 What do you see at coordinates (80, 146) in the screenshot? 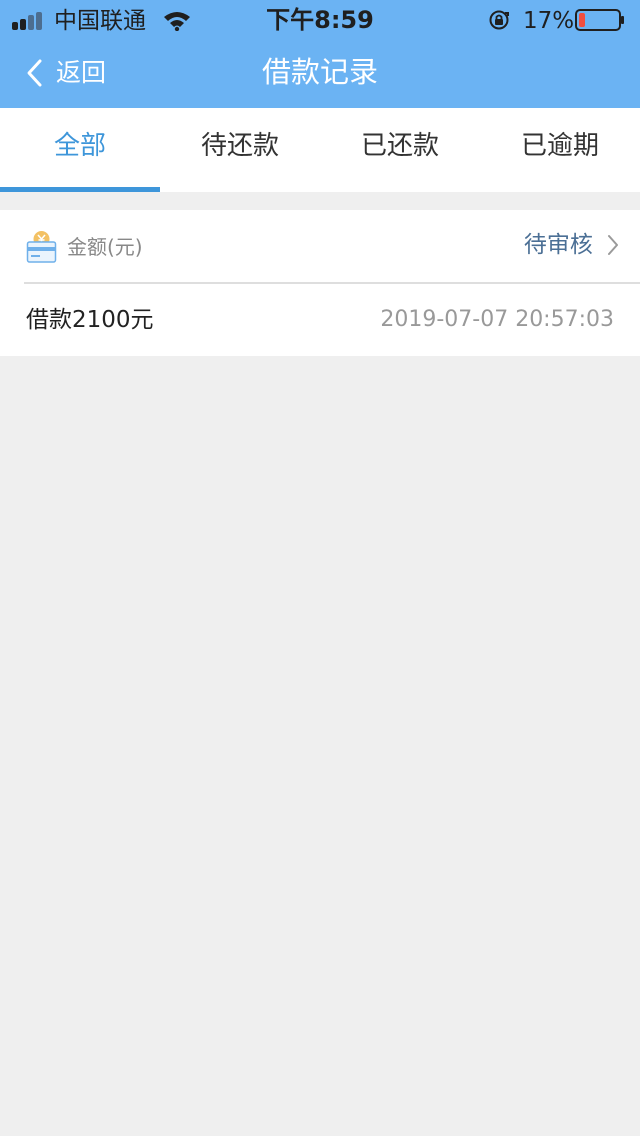
I see `tab-all: 全部` at bounding box center [80, 146].